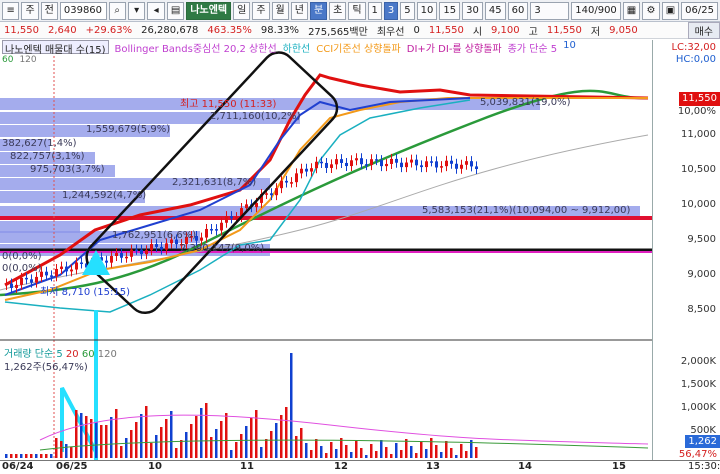 The height and width of the screenshot is (474, 720). I want to click on minute-30: 30, so click(472, 10).